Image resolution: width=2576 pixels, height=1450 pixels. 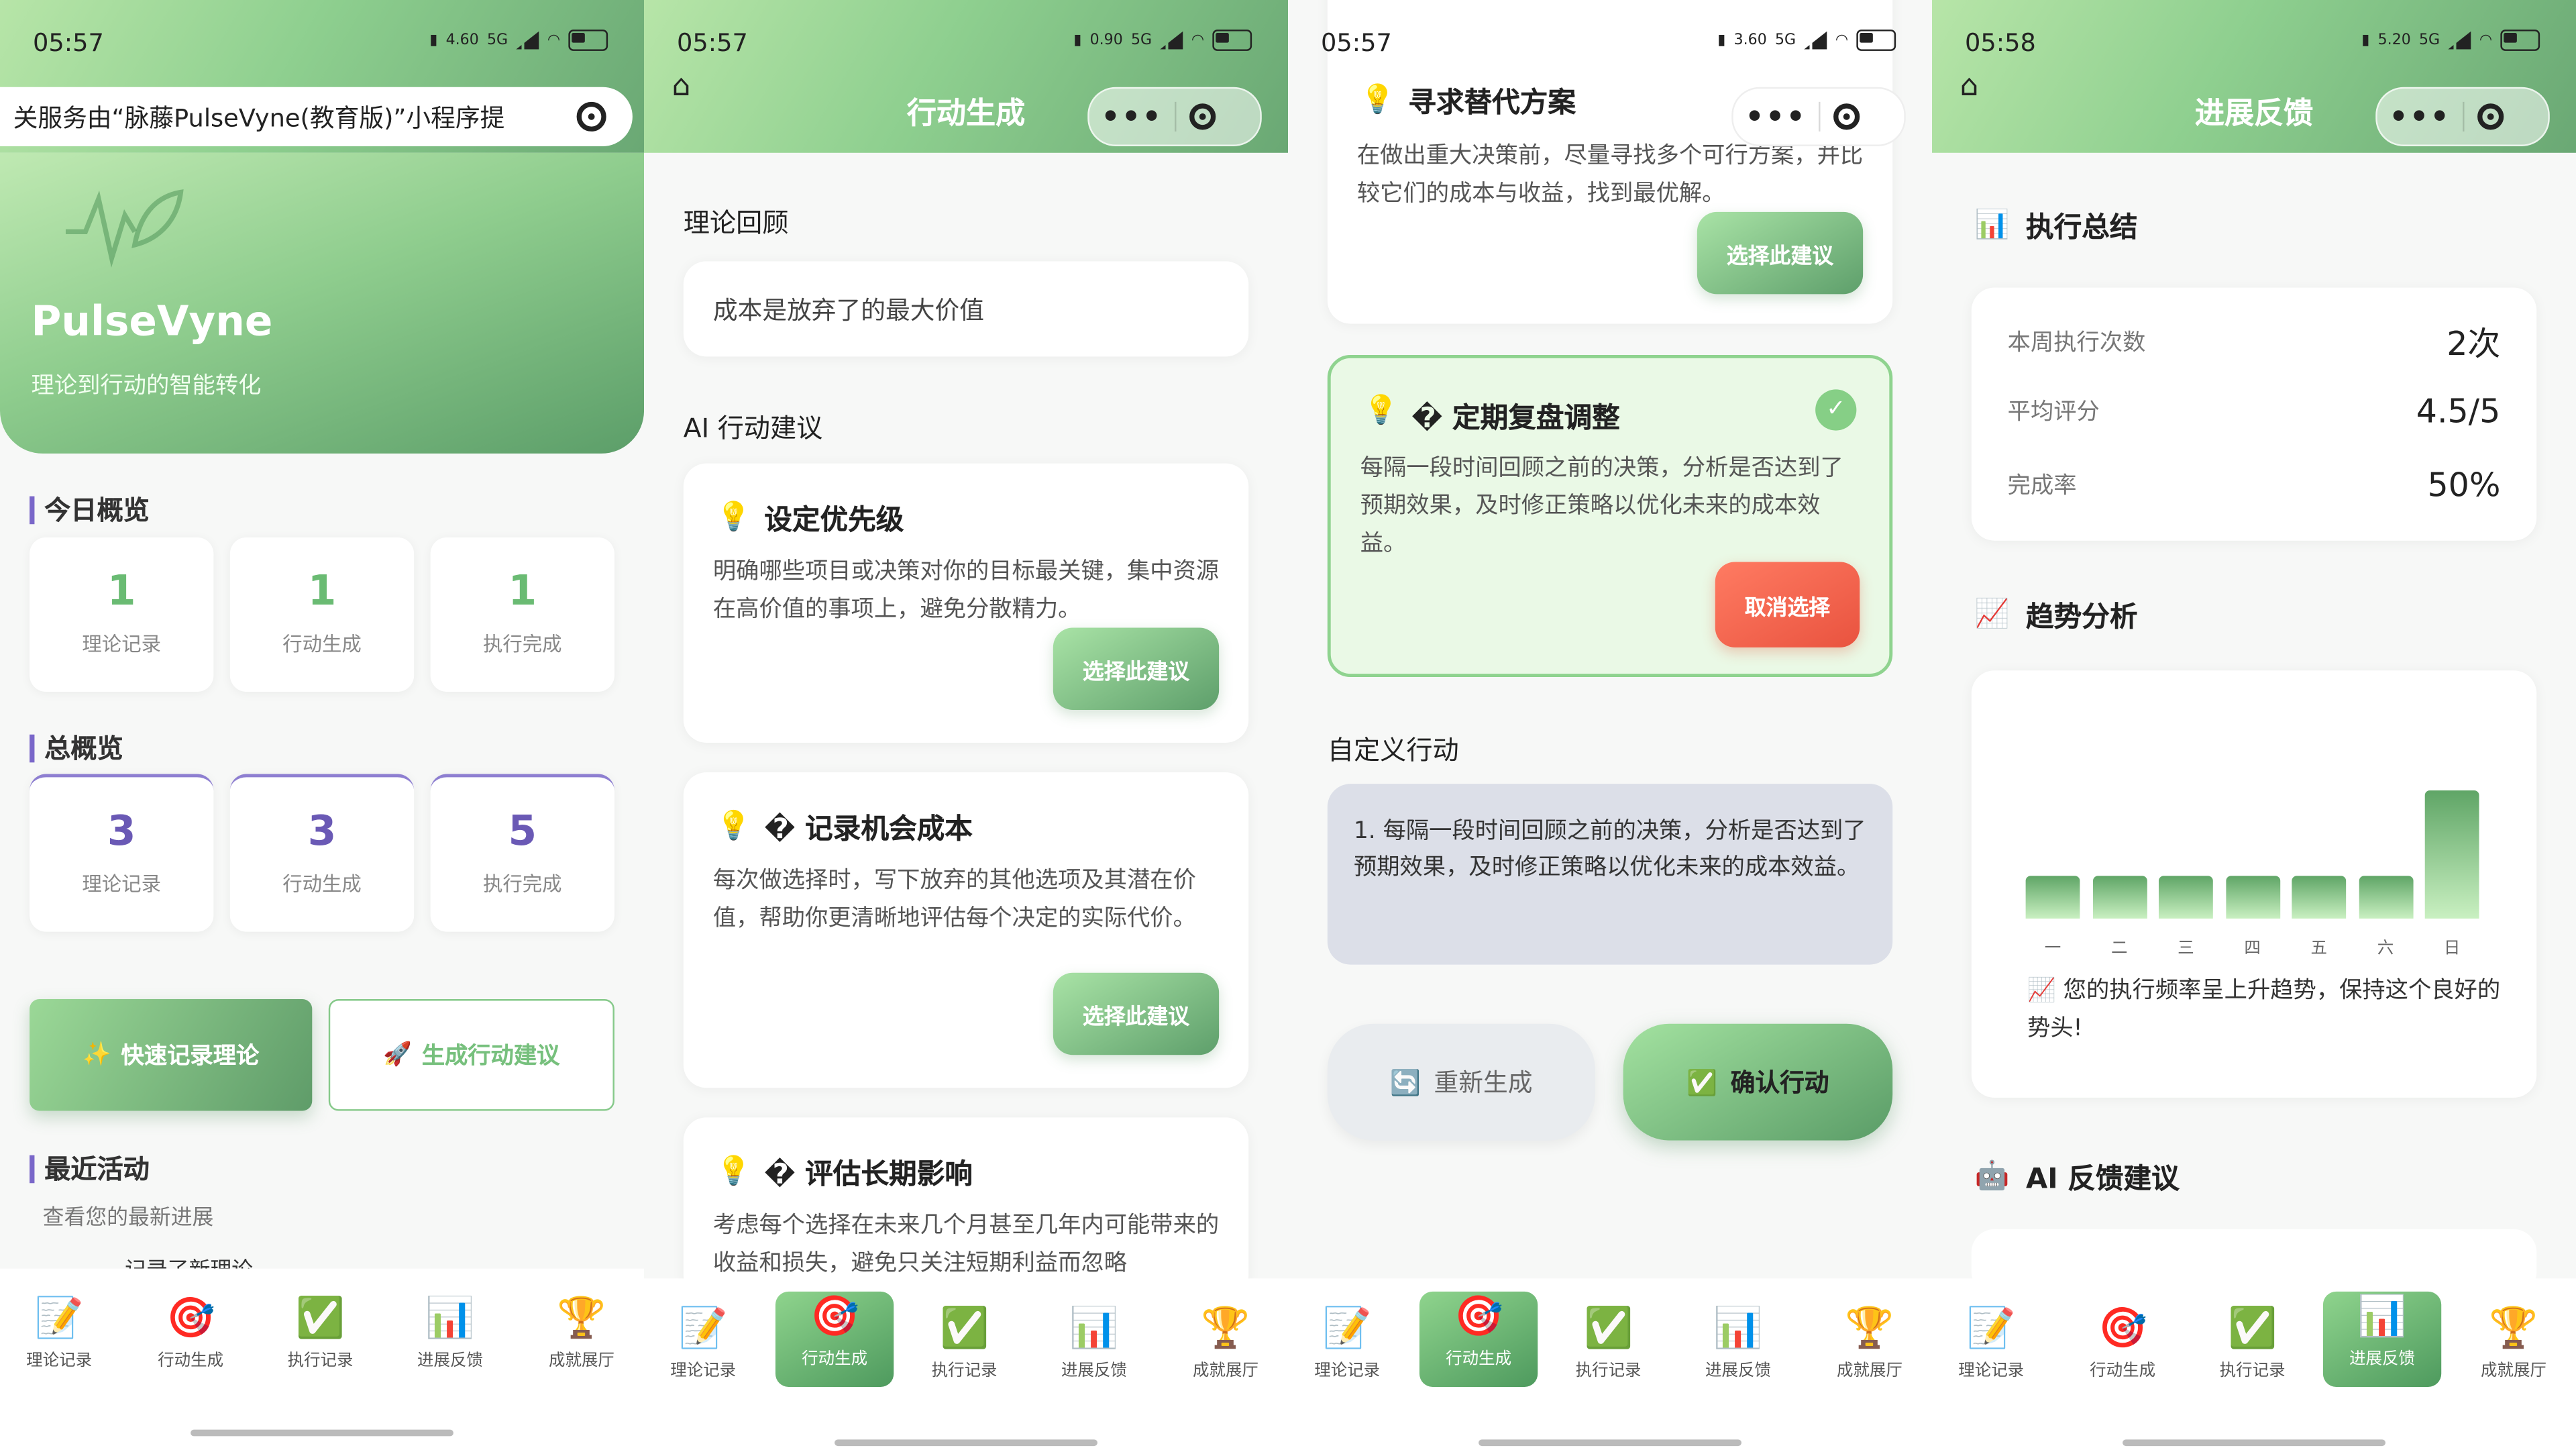 What do you see at coordinates (122, 644) in the screenshot?
I see `stat-label: 理论记录` at bounding box center [122, 644].